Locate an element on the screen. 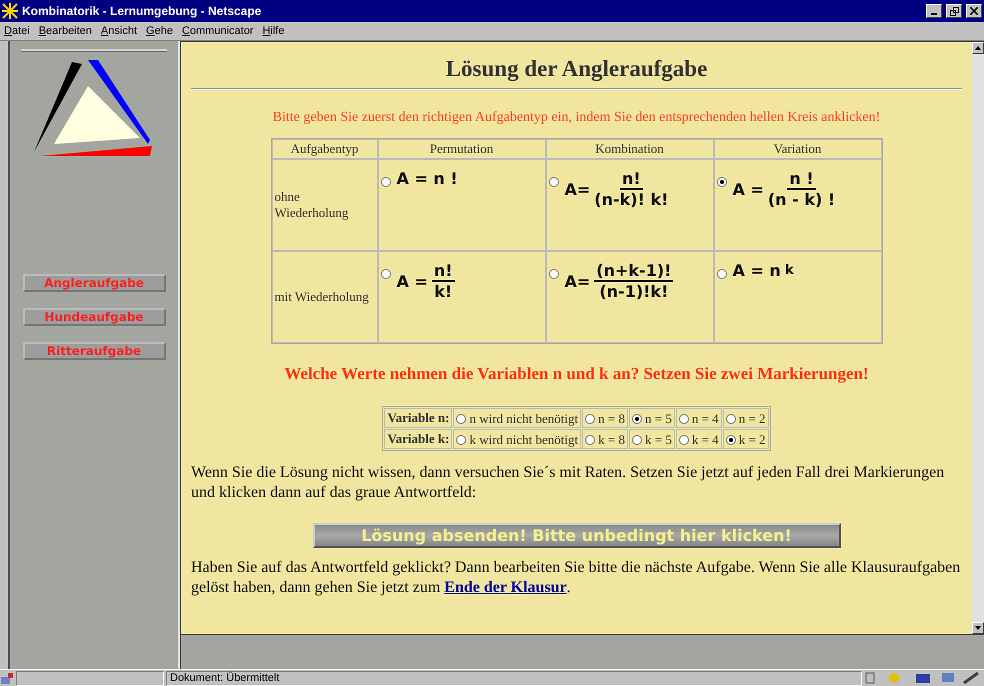  option-label: k = 4 is located at coordinates (705, 440).